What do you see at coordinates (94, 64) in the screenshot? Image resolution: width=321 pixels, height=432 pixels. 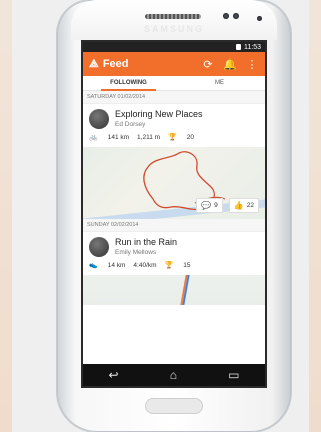 I see `strava-logo-icon: ⟁` at bounding box center [94, 64].